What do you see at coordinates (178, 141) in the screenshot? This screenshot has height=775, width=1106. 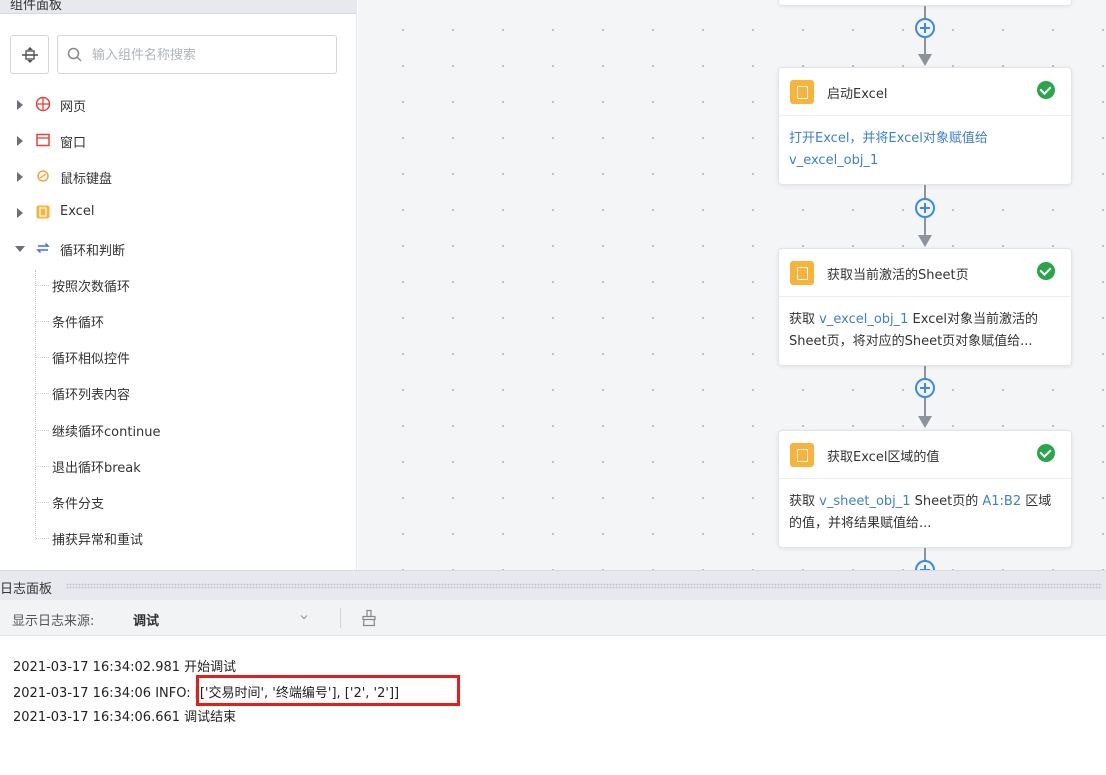 I see `tree-category-window: 窗口` at bounding box center [178, 141].